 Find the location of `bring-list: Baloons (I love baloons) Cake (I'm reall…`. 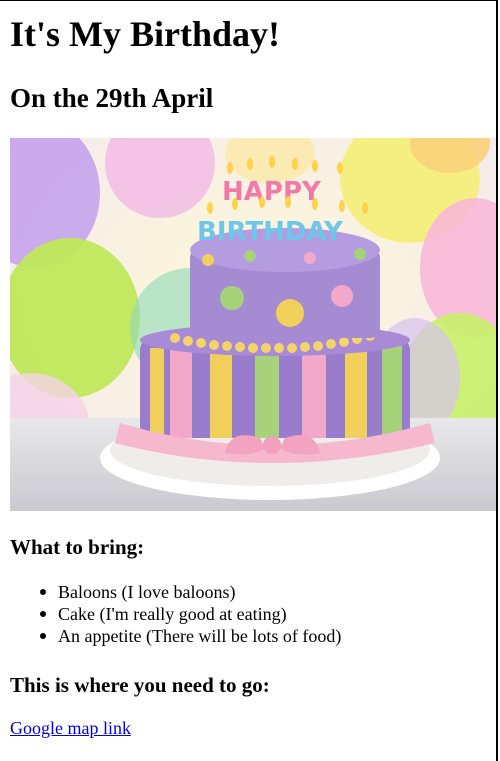

bring-list: Baloons (I love baloons) Cake (I'm reall… is located at coordinates (175, 614).